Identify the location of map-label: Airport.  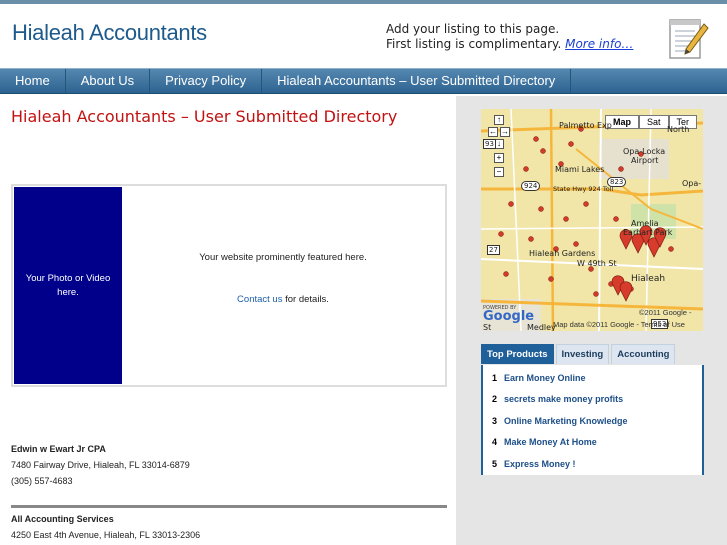
(645, 160).